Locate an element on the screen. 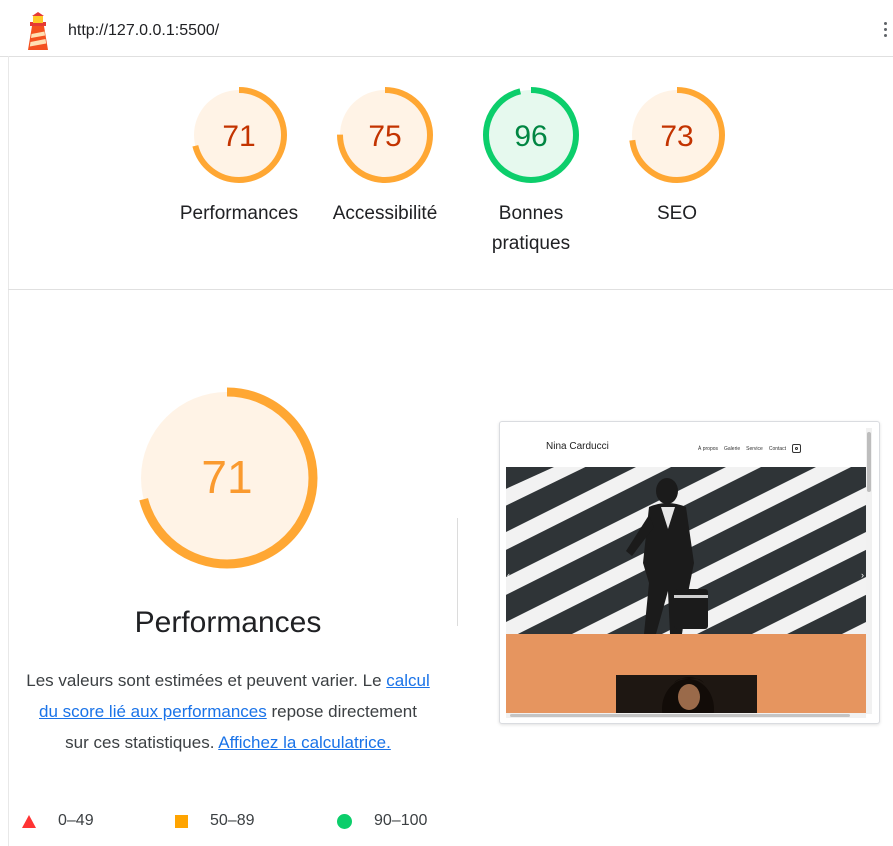  report-url: http://127.0.0.1:5500/ is located at coordinates (144, 30).